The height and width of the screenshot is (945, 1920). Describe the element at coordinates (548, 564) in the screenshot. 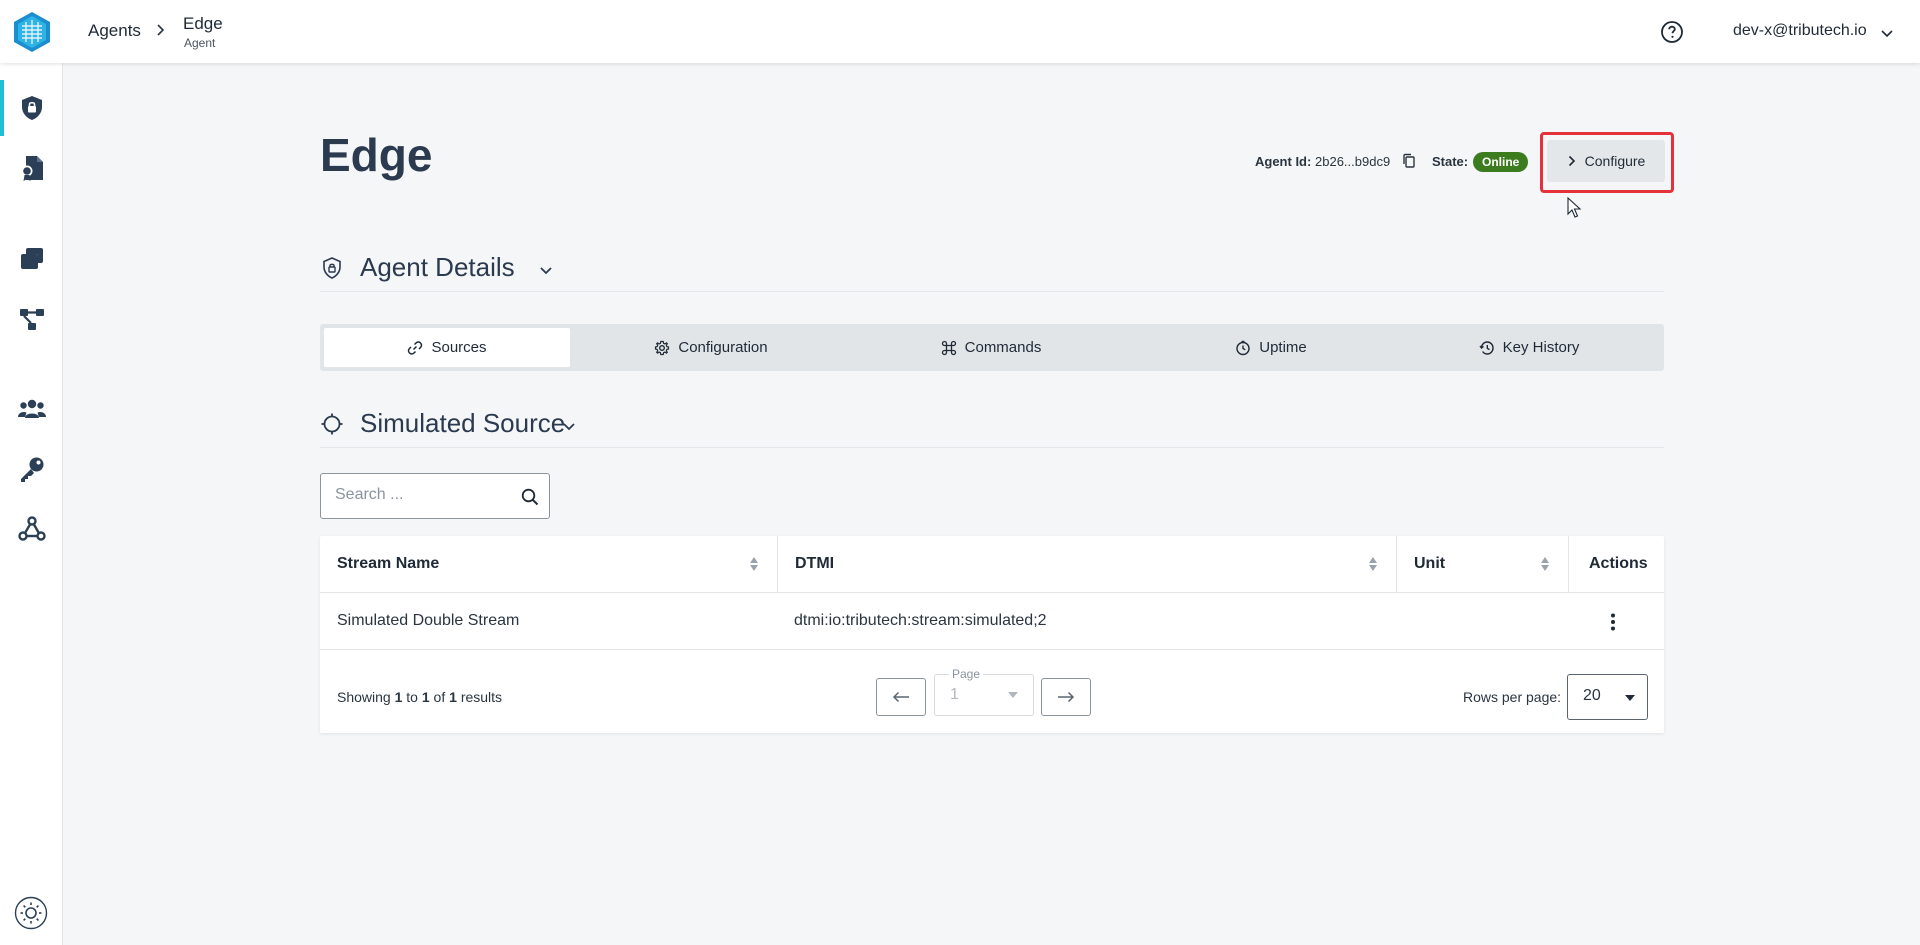

I see `column-header-stream-name: Stream Name` at that location.